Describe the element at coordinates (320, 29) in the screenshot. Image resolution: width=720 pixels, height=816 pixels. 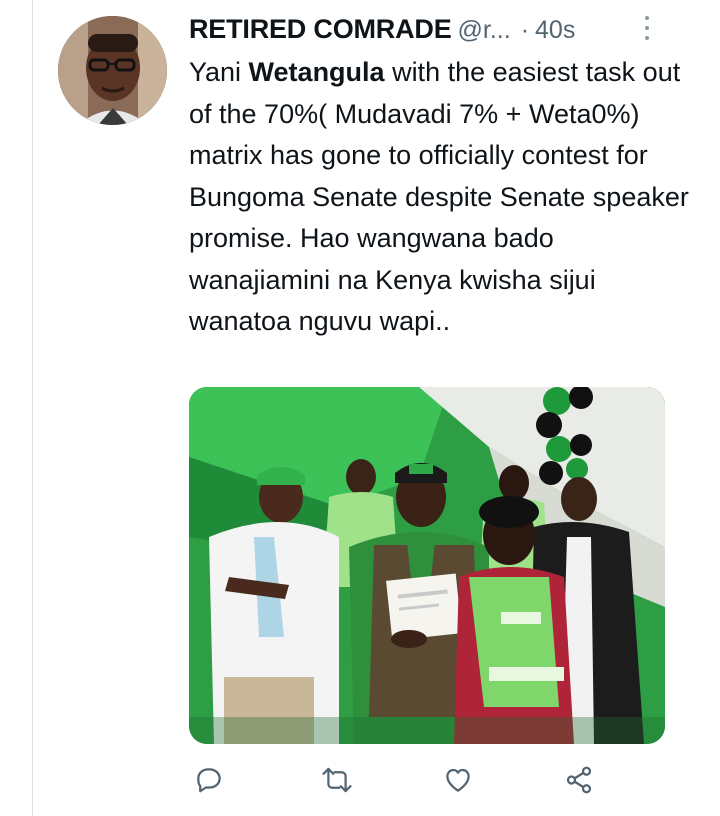
I see `author-name: RETIRED COMRADE` at that location.